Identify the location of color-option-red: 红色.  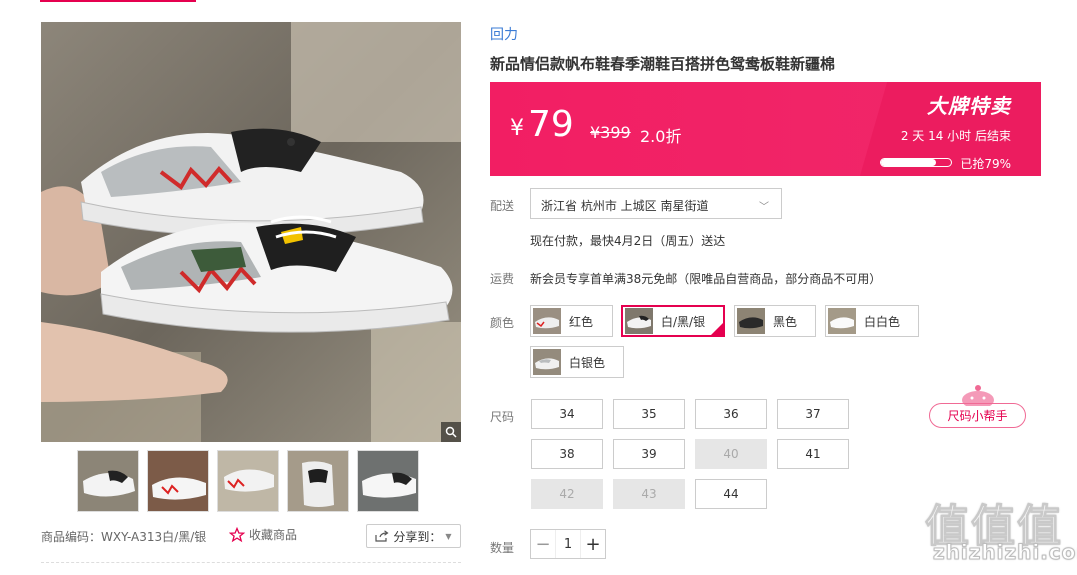
(571, 321).